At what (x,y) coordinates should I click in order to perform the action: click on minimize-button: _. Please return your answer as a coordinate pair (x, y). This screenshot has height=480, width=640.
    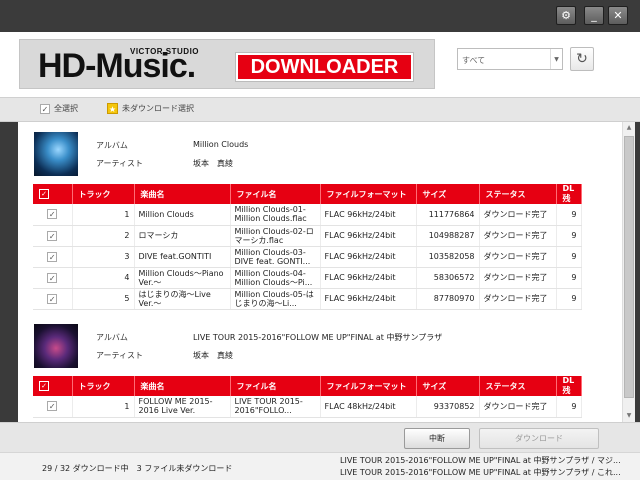
    Looking at the image, I should click on (594, 15).